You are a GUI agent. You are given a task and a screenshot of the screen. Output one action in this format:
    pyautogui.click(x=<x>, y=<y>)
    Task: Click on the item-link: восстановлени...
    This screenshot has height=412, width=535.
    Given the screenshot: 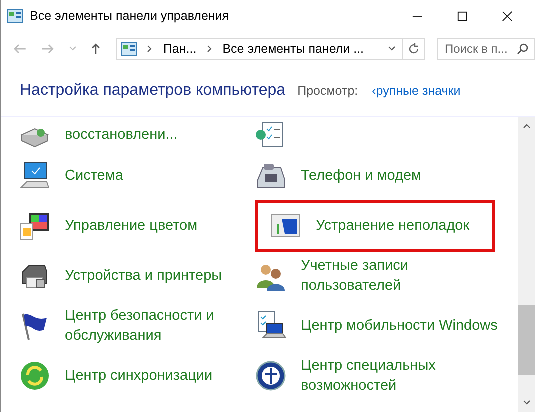 What is the action you would take?
    pyautogui.click(x=121, y=135)
    